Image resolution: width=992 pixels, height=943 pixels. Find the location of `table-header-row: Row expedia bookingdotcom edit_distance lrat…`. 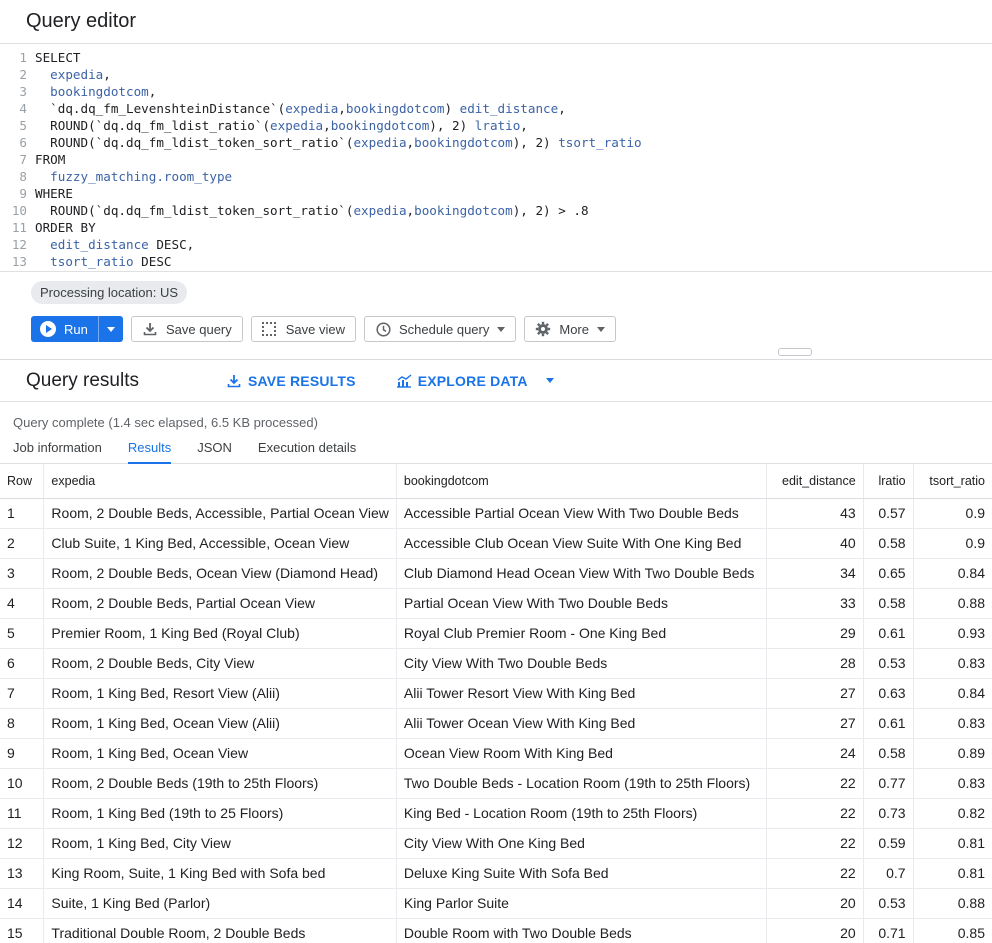

table-header-row: Row expedia bookingdotcom edit_distance lrat… is located at coordinates (496, 481).